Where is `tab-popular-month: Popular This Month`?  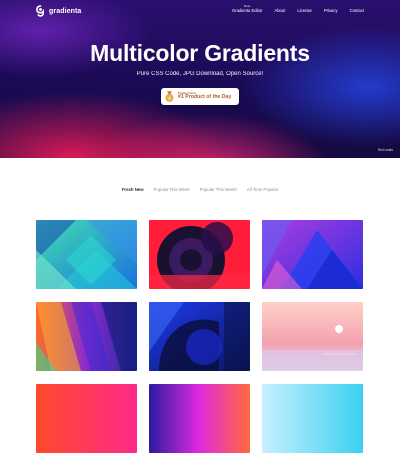
tab-popular-month: Popular This Month is located at coordinates (218, 189).